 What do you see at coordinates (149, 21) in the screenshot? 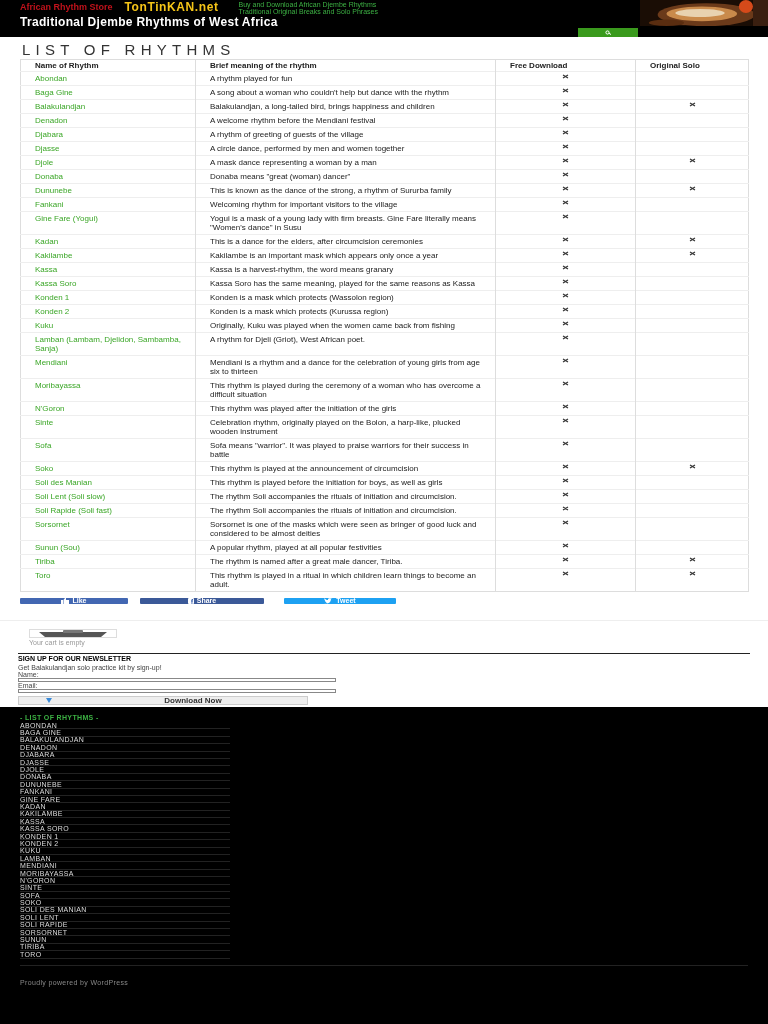
I see `site-title: Traditional Djembe Rhythms of West Africa` at bounding box center [149, 21].